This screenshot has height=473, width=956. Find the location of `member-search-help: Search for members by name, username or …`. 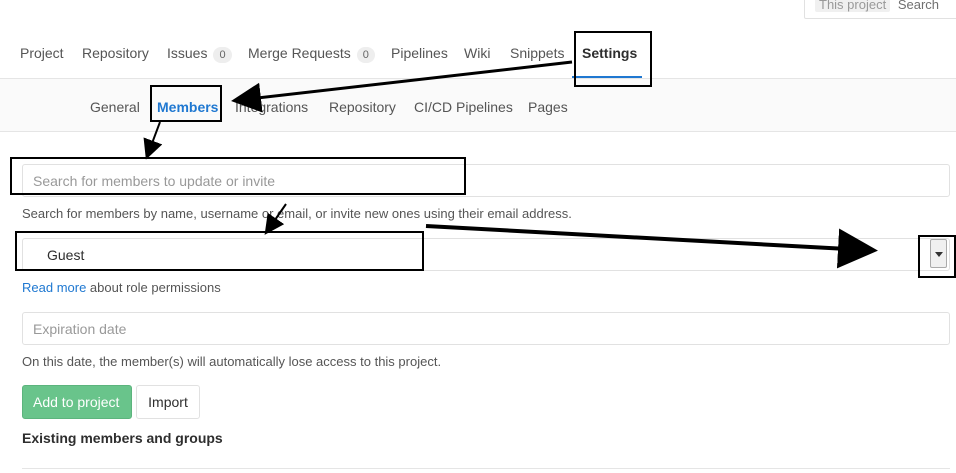

member-search-help: Search for members by name, username or … is located at coordinates (297, 213).